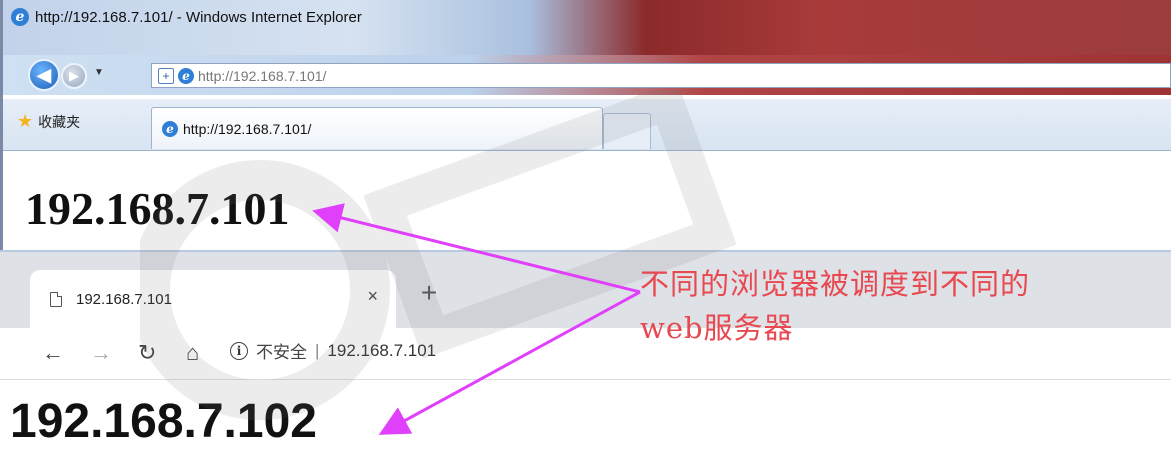  What do you see at coordinates (163, 421) in the screenshot?
I see `chrome-page-ip: 192.168.7.102` at bounding box center [163, 421].